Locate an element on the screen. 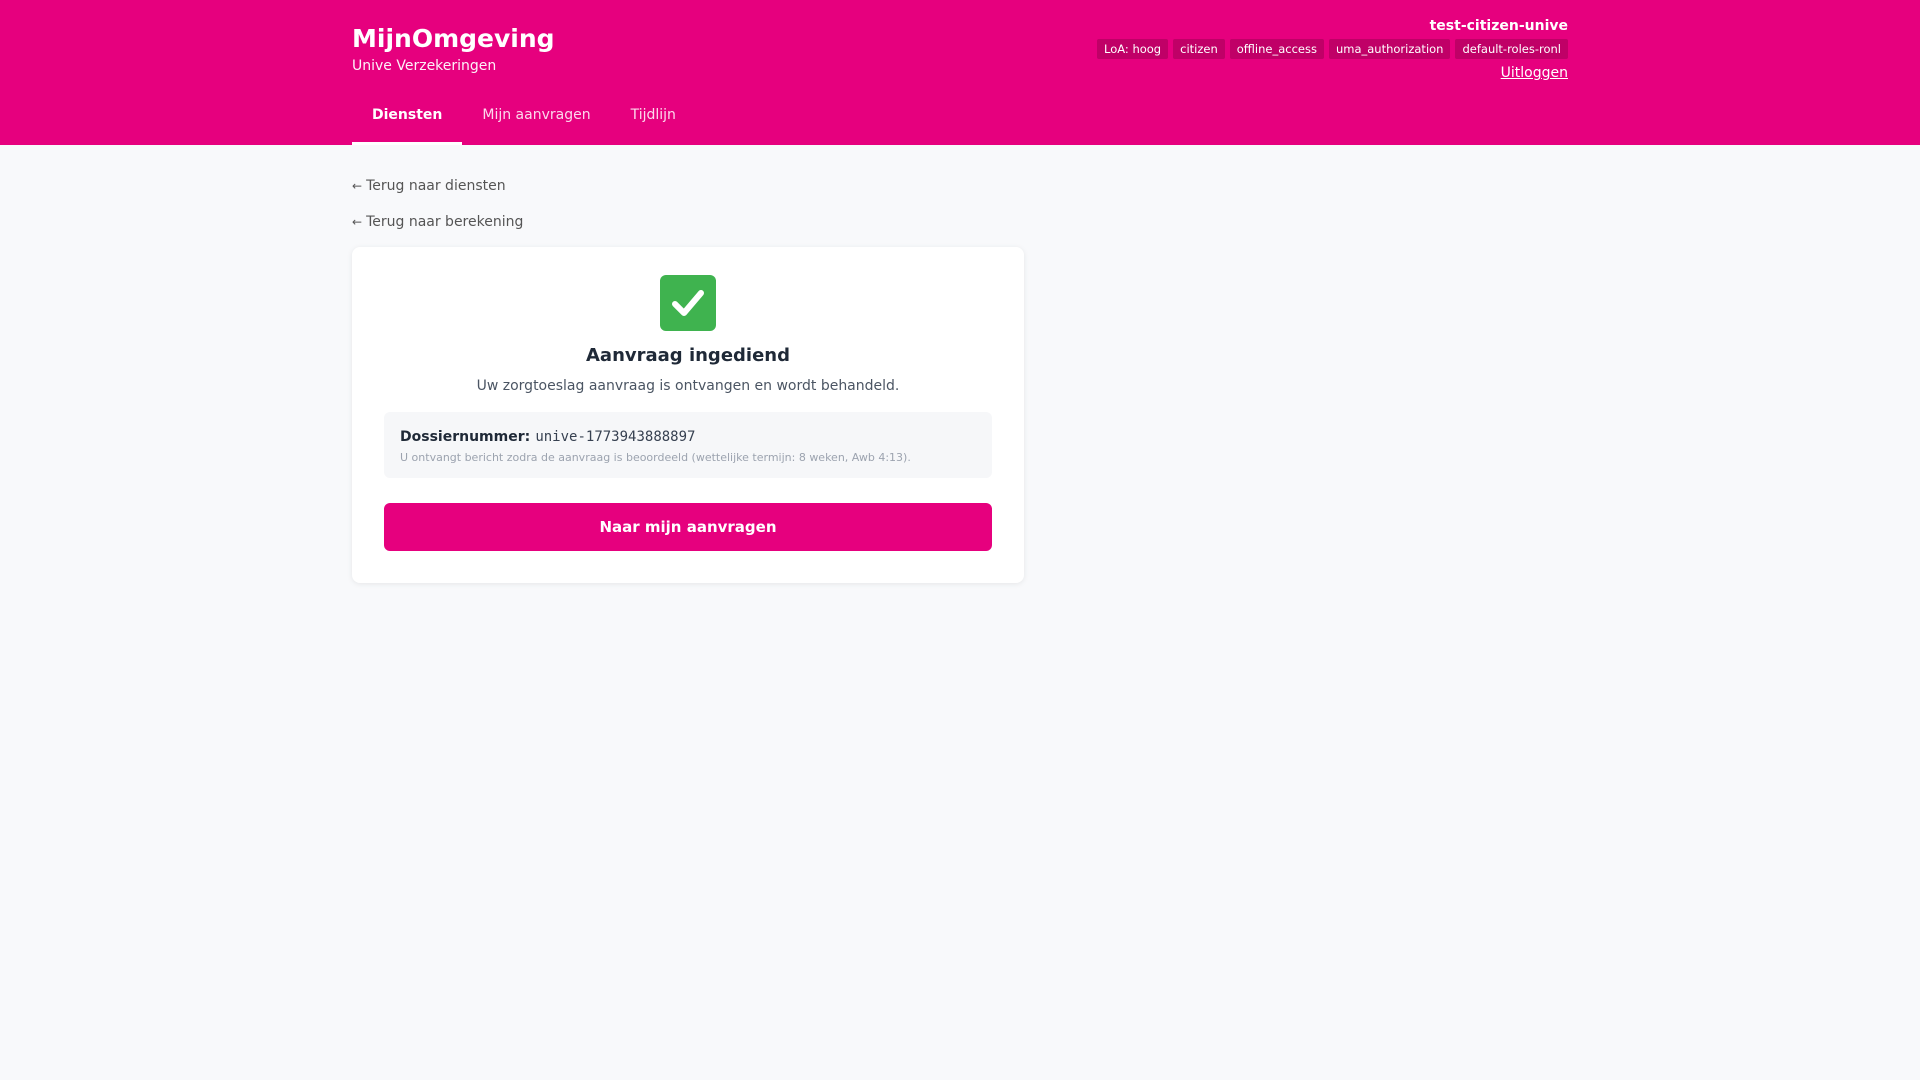  back-link-label: Terug naar berekening is located at coordinates (445, 222).